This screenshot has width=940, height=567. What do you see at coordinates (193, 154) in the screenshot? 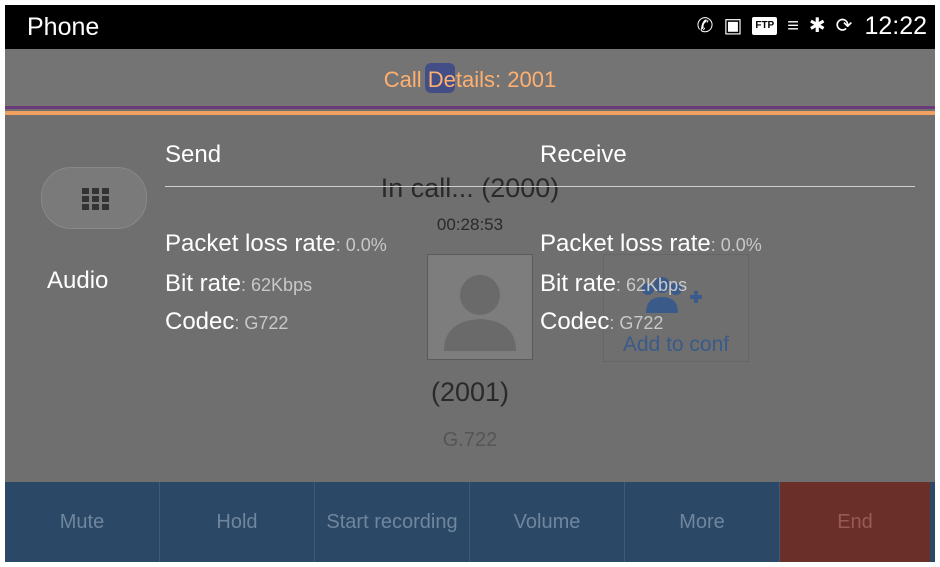
I see `send-header: Send` at bounding box center [193, 154].